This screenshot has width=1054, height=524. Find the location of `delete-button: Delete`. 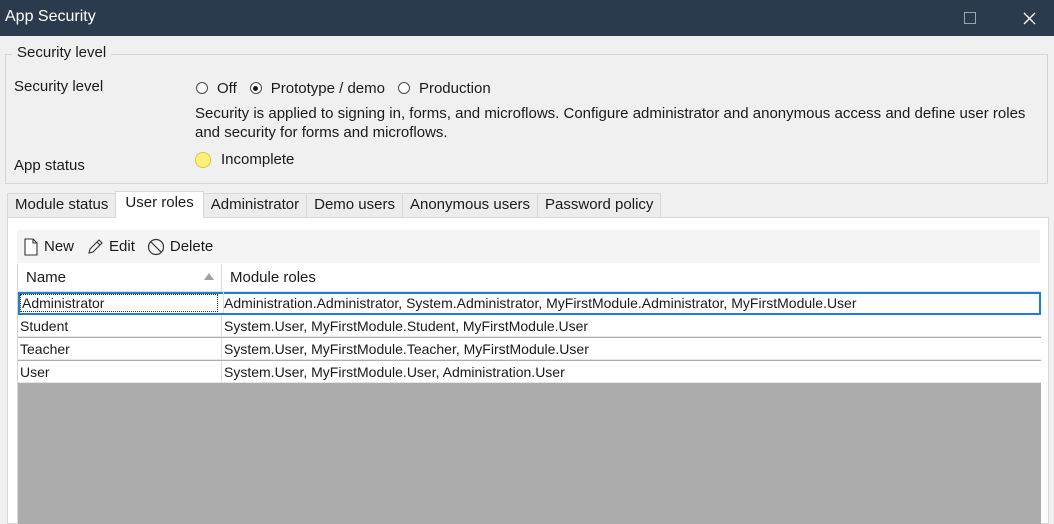

delete-button: Delete is located at coordinates (180, 247).